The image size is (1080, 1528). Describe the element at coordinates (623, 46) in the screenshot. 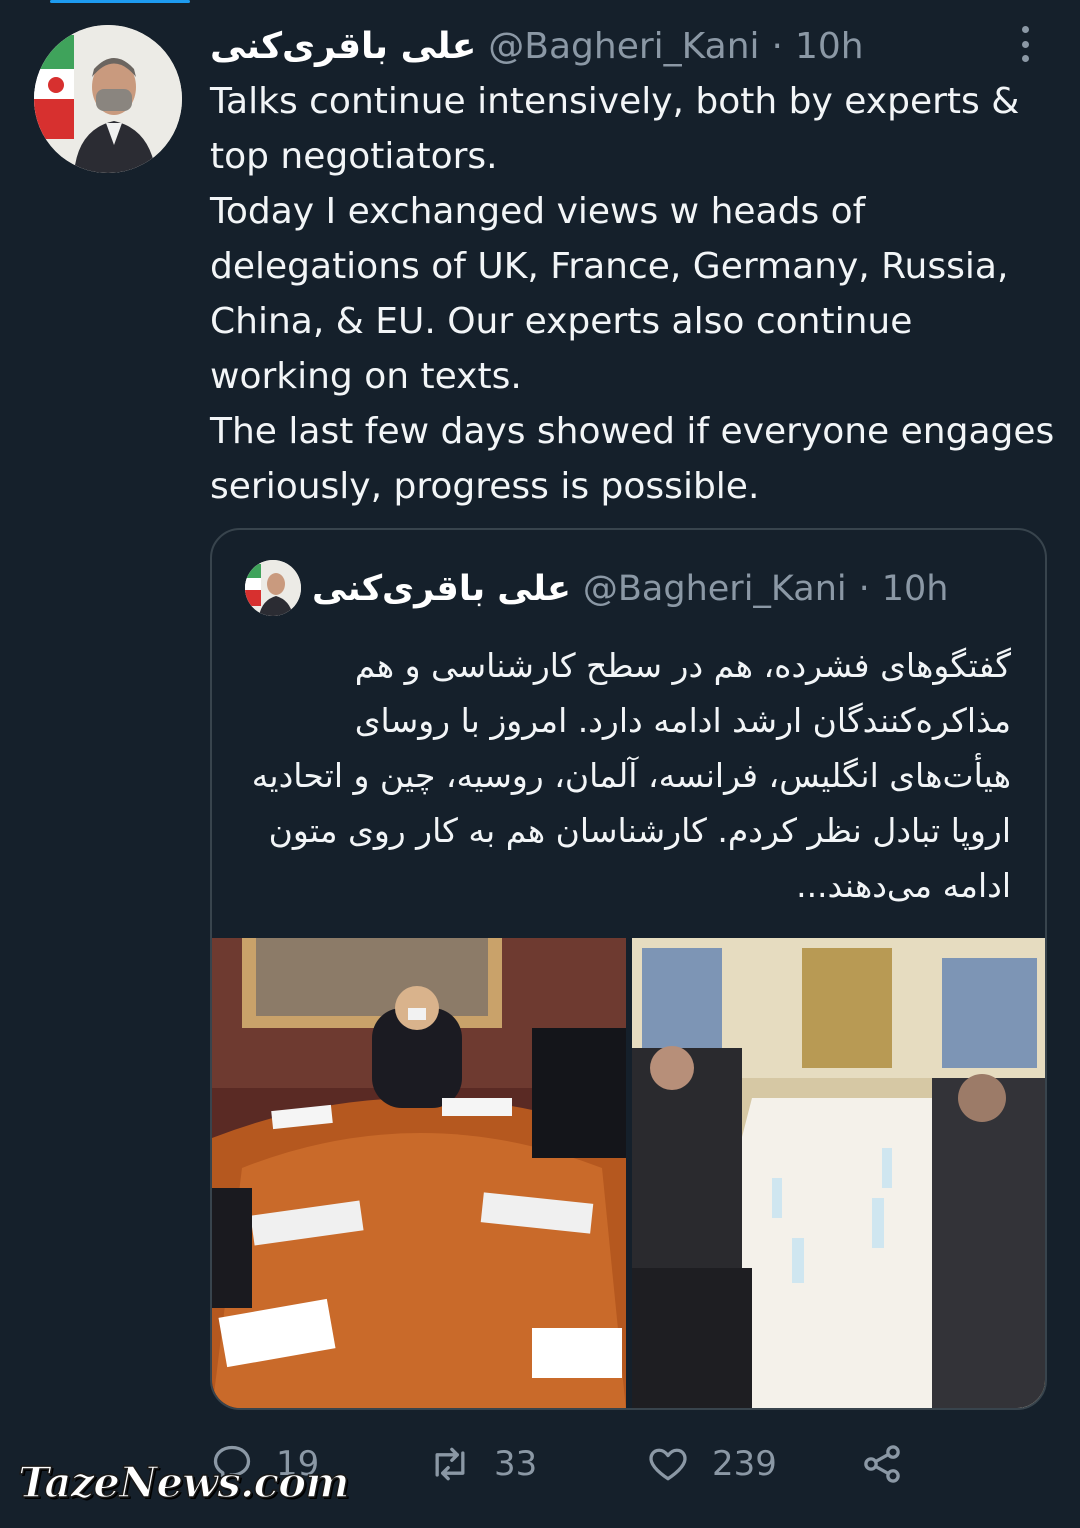

I see `author-handle: @Bagheri_Kani` at that location.